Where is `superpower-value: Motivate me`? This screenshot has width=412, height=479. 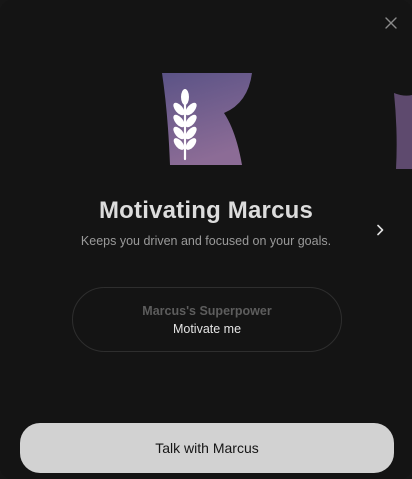 superpower-value: Motivate me is located at coordinates (207, 329).